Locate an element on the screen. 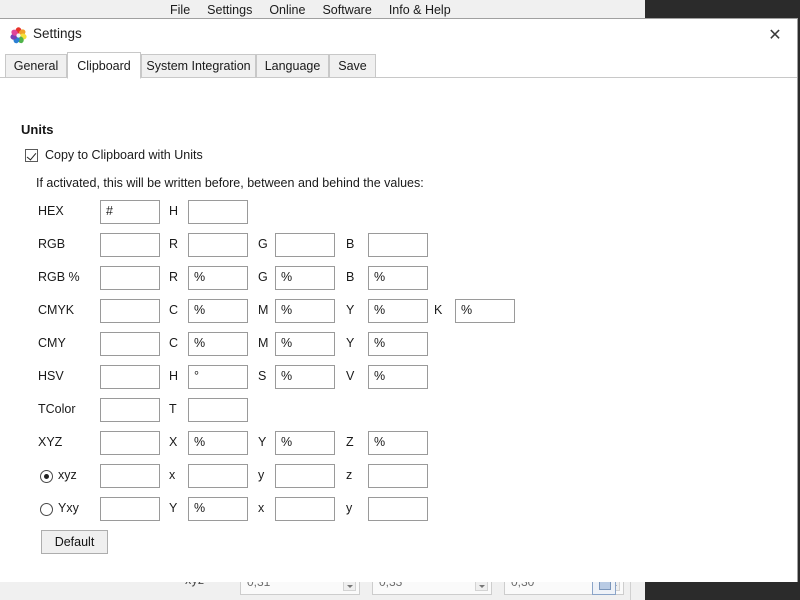 Image resolution: width=800 pixels, height=600 pixels. units-row-rgb-percent: RGB % R% G% B% is located at coordinates (280, 278).